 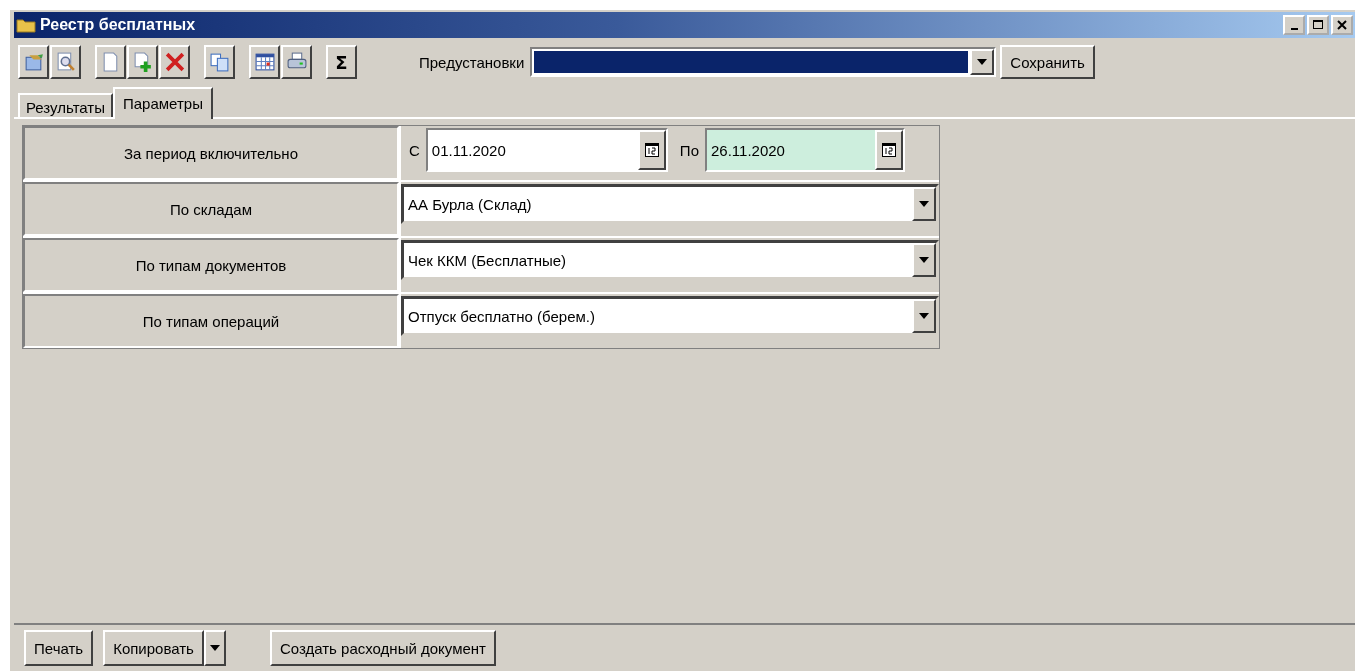 I want to click on maximize-button, so click(x=1318, y=25).